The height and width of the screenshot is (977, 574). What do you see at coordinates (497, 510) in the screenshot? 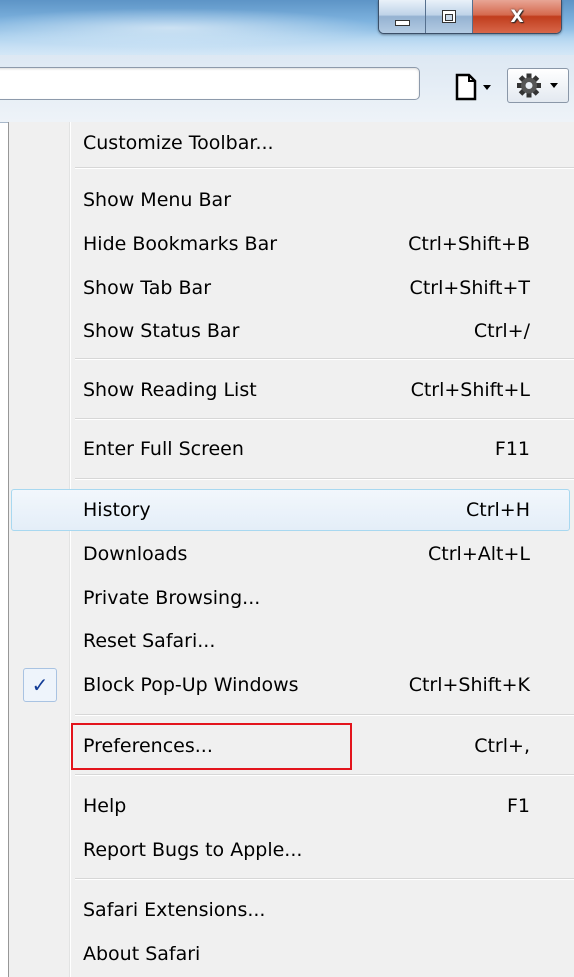
I see `menu-item-shortcut: Ctrl+H` at bounding box center [497, 510].